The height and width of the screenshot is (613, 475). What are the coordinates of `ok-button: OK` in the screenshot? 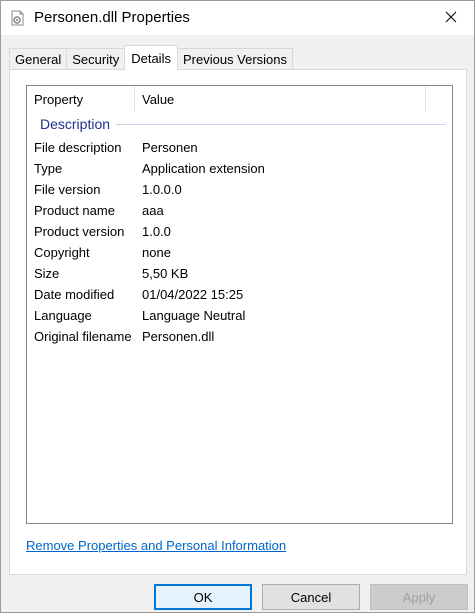 It's located at (203, 597).